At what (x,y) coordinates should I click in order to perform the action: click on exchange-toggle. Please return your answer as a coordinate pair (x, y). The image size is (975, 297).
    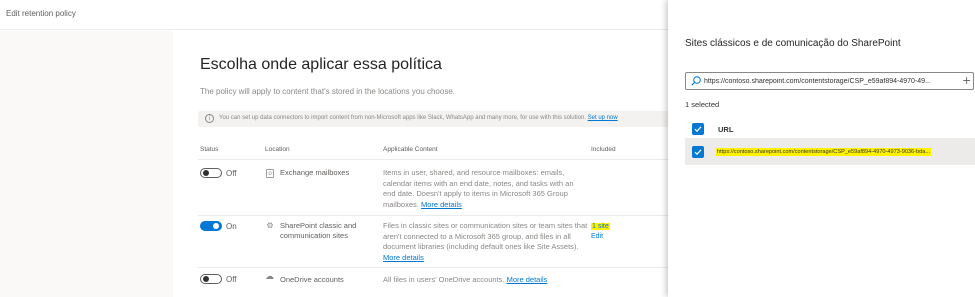
    Looking at the image, I should click on (211, 173).